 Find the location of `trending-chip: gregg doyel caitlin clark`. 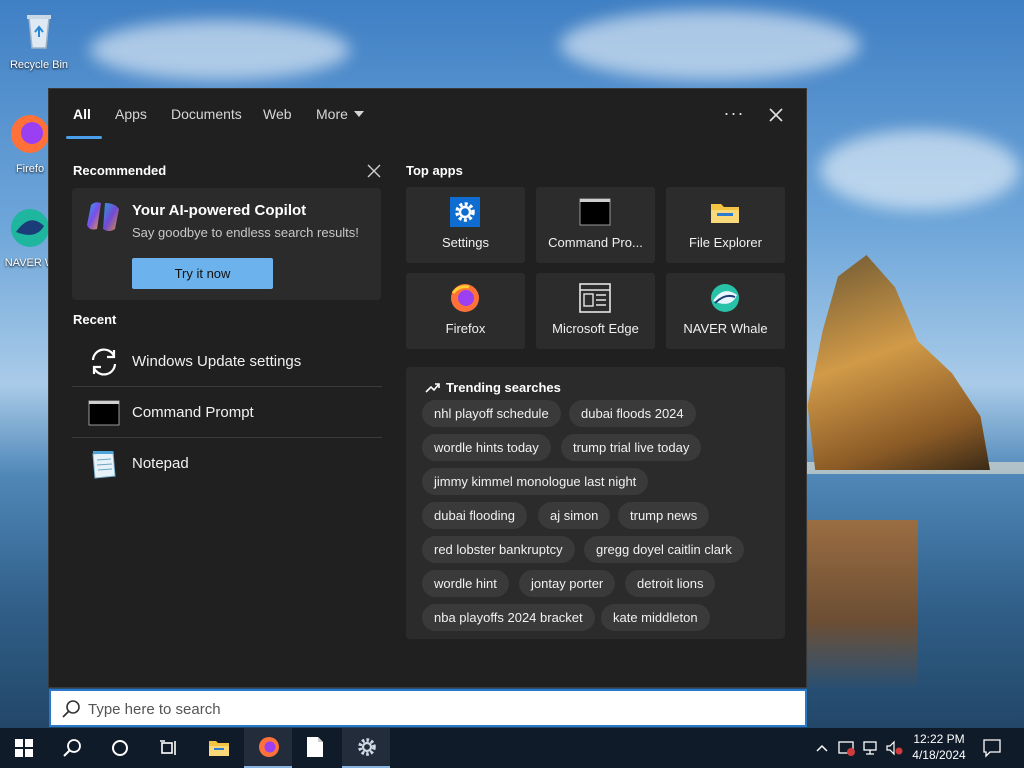

trending-chip: gregg doyel caitlin clark is located at coordinates (664, 549).